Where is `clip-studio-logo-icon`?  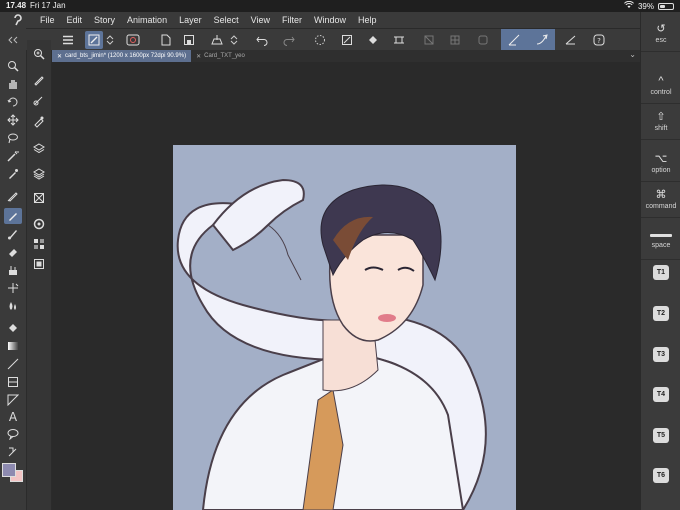
clip-studio-logo-icon is located at coordinates (18, 20).